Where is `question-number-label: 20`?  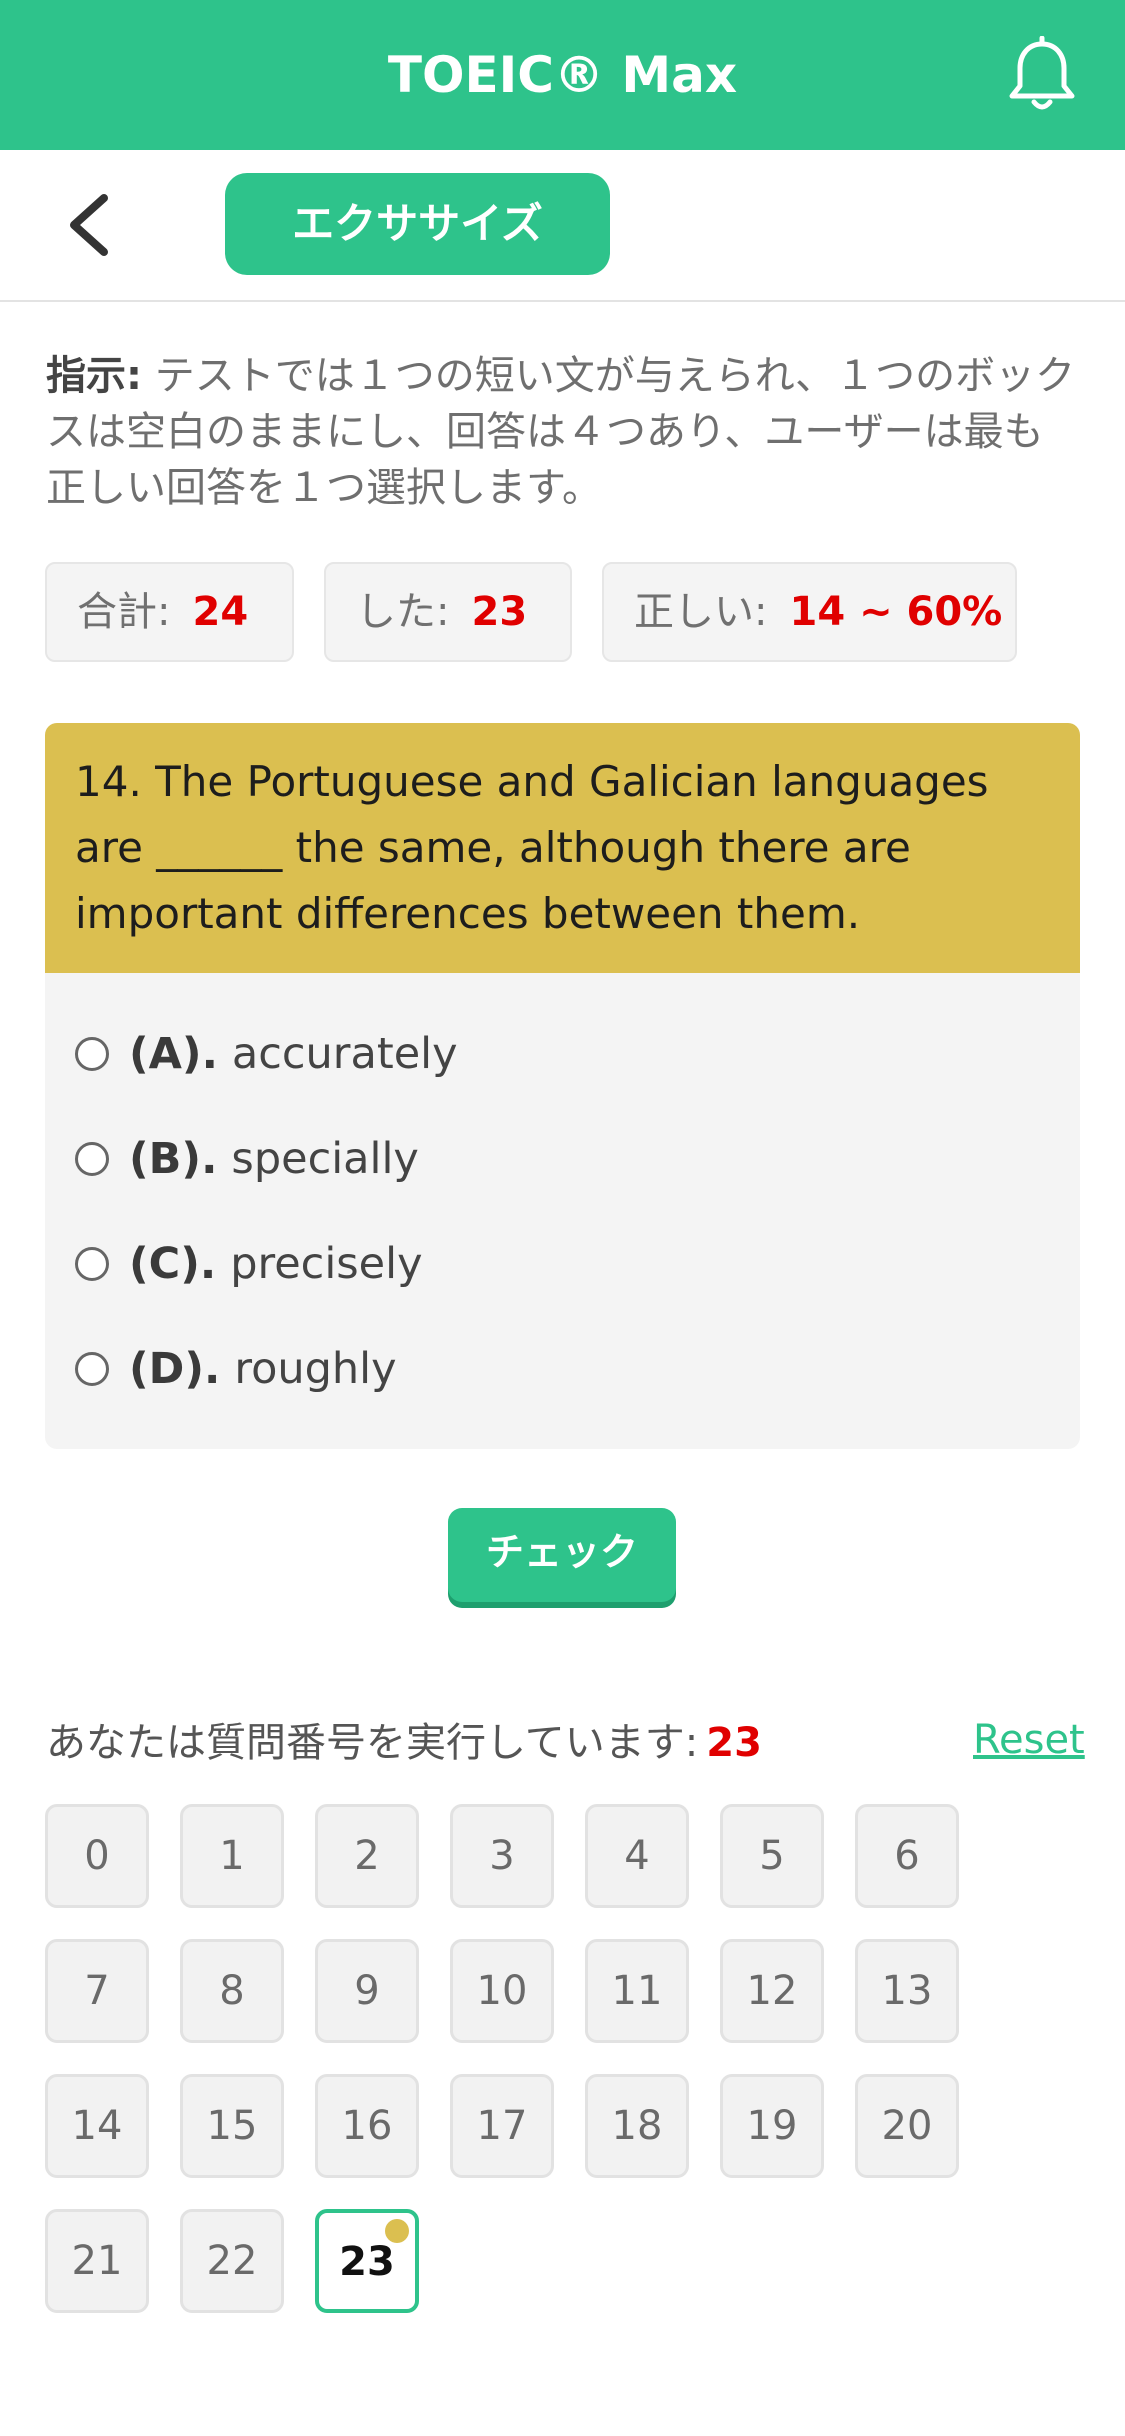 question-number-label: 20 is located at coordinates (907, 2126).